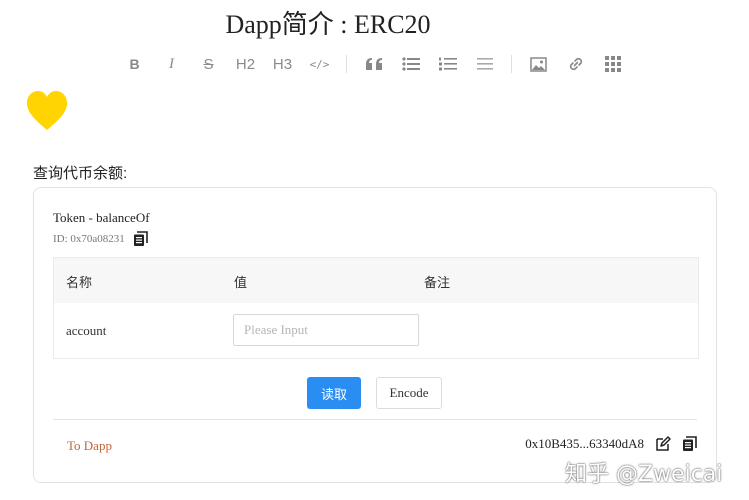  I want to click on quote-button, so click(373, 64).